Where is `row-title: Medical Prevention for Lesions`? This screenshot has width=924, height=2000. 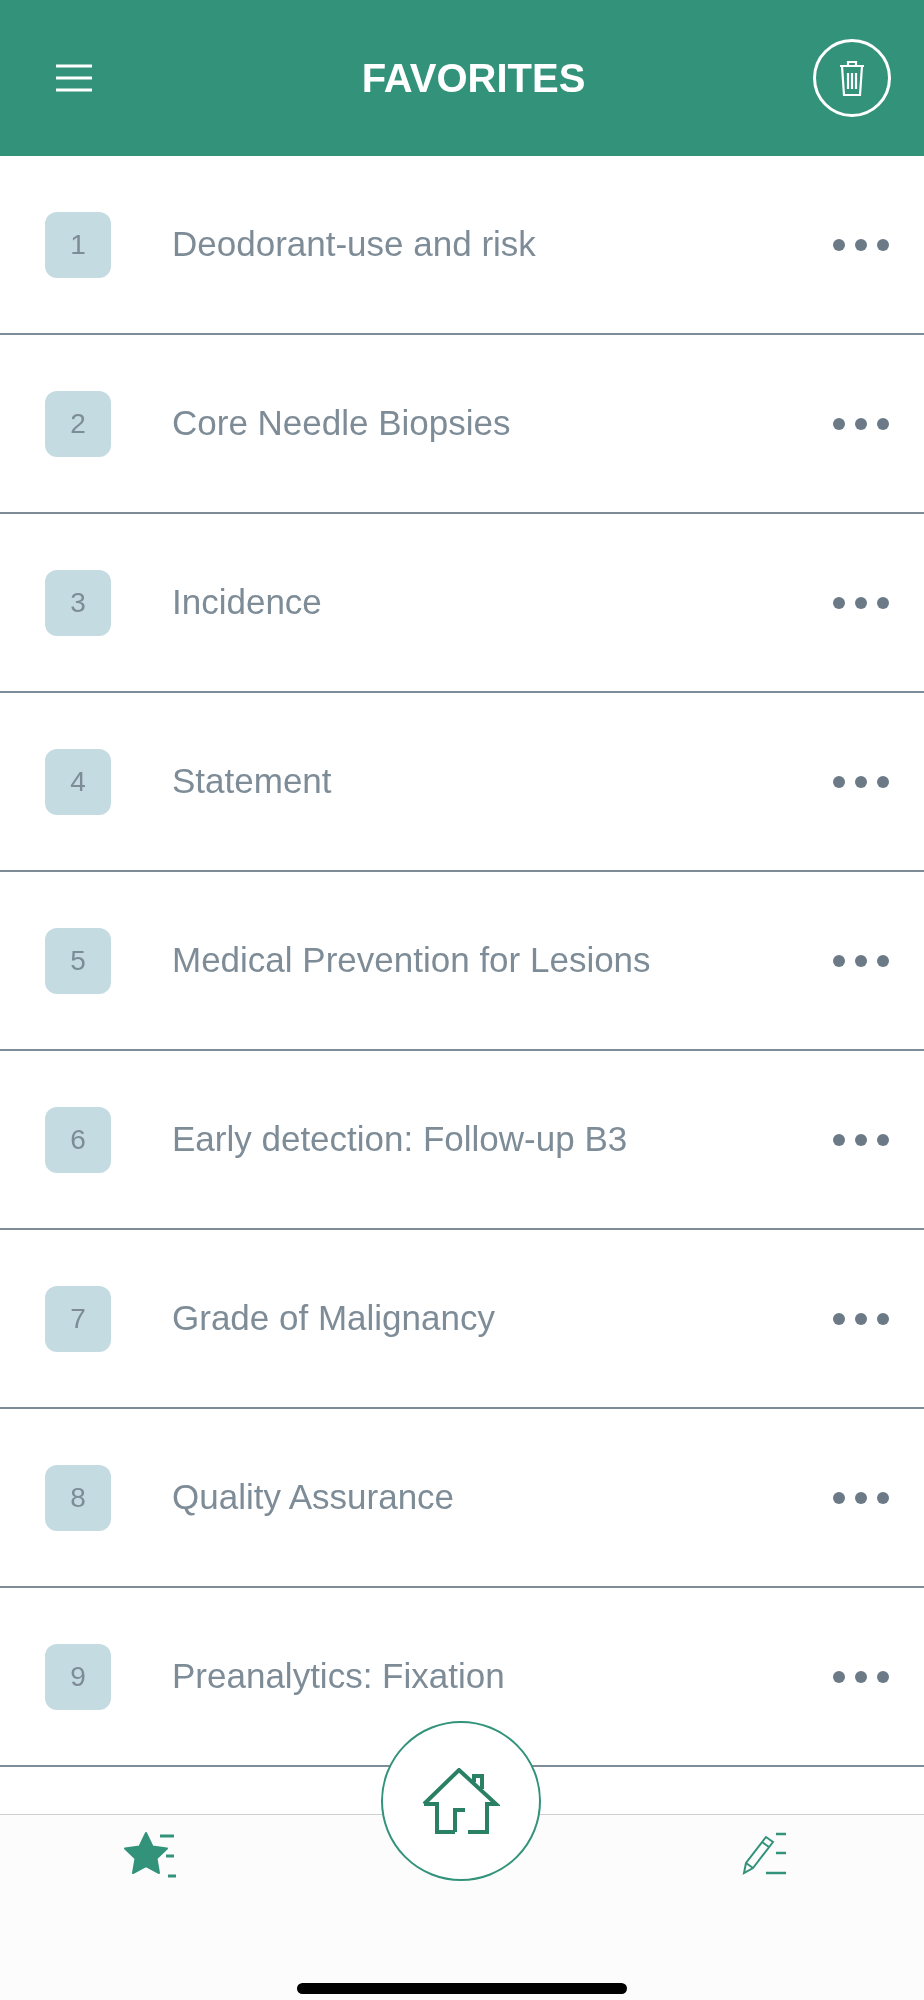 row-title: Medical Prevention for Lesions is located at coordinates (412, 960).